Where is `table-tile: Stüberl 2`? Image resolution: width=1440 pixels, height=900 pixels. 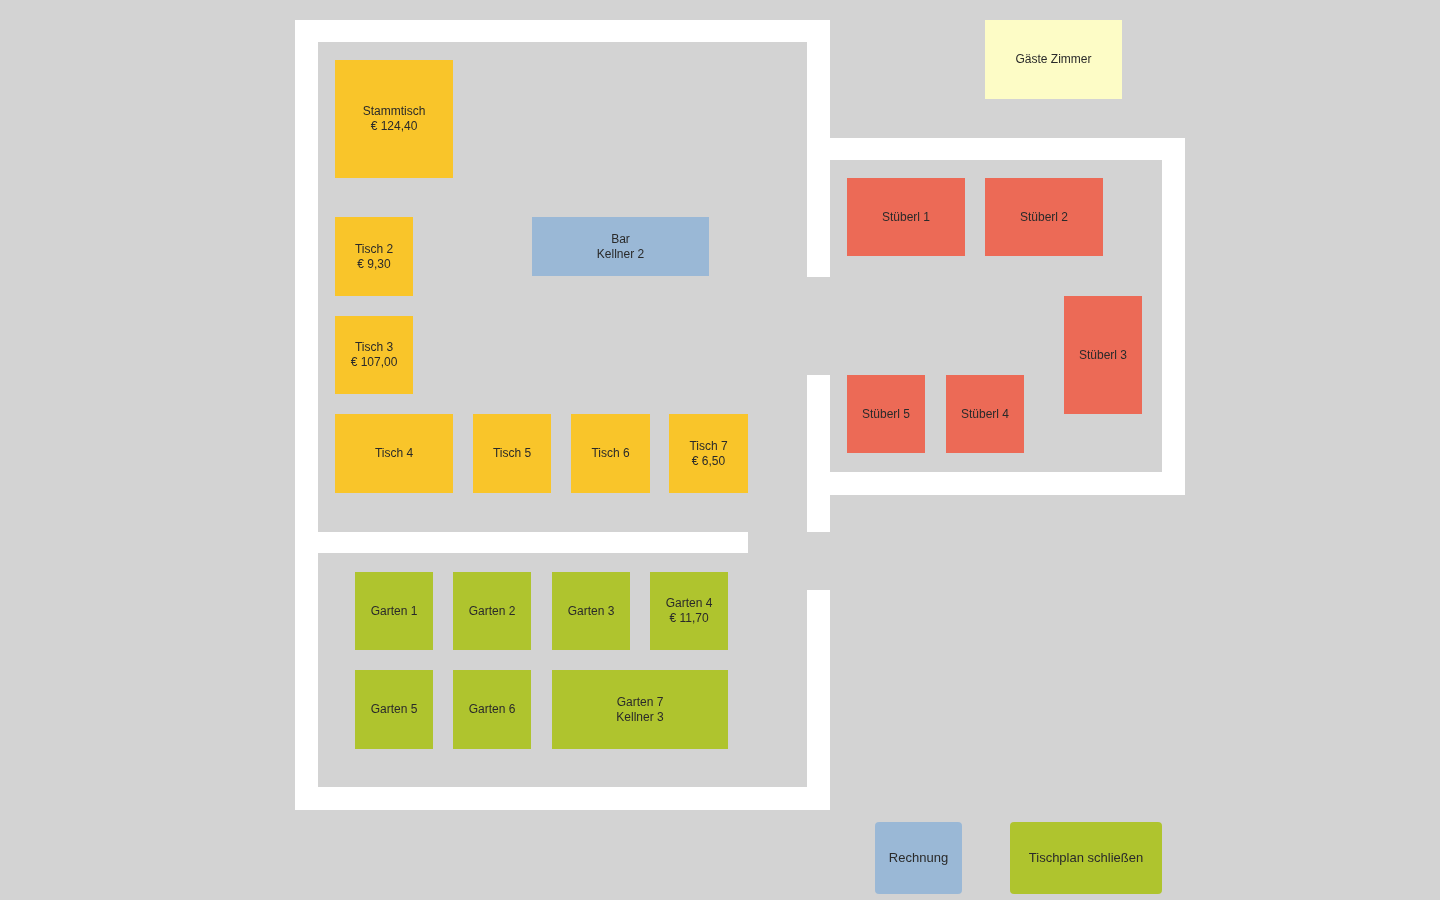 table-tile: Stüberl 2 is located at coordinates (1044, 217).